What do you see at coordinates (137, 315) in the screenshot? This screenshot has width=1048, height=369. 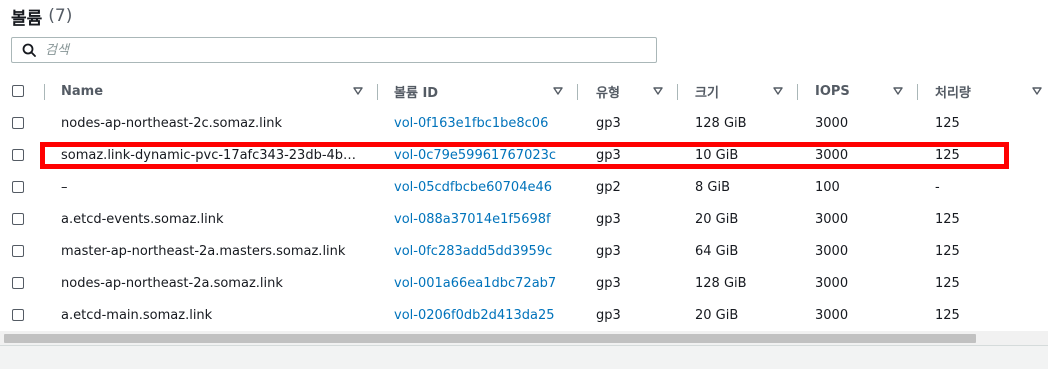 I see `volume-name: a.etcd-main.somaz.link` at bounding box center [137, 315].